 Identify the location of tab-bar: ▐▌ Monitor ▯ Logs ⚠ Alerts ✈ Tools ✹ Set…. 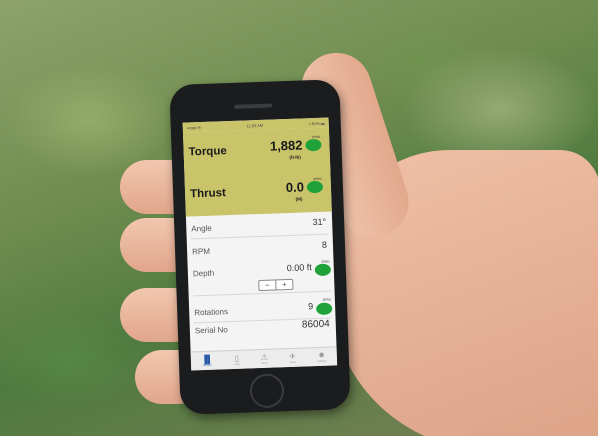
(264, 358).